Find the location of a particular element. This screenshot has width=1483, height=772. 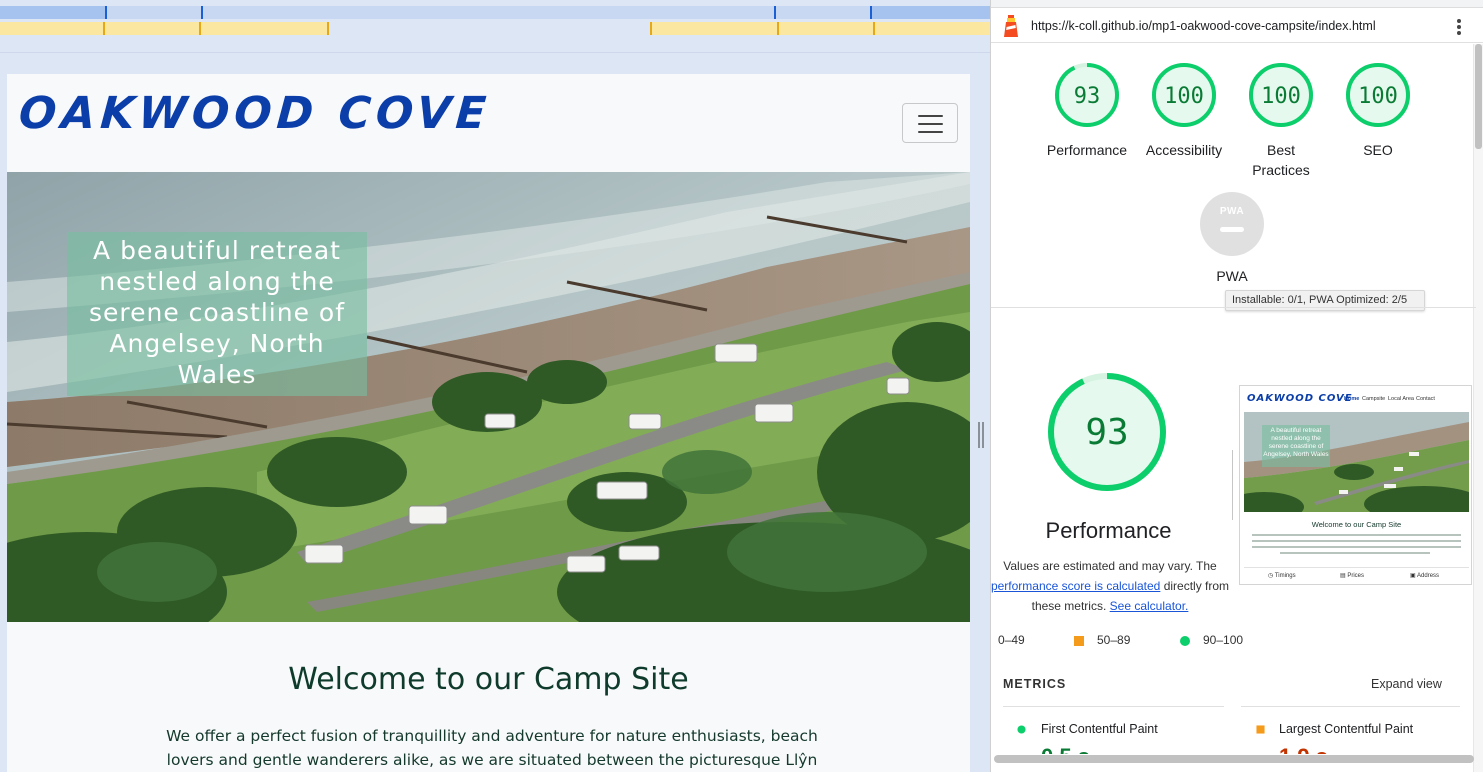

legend-range: 90–100 is located at coordinates (1223, 640).